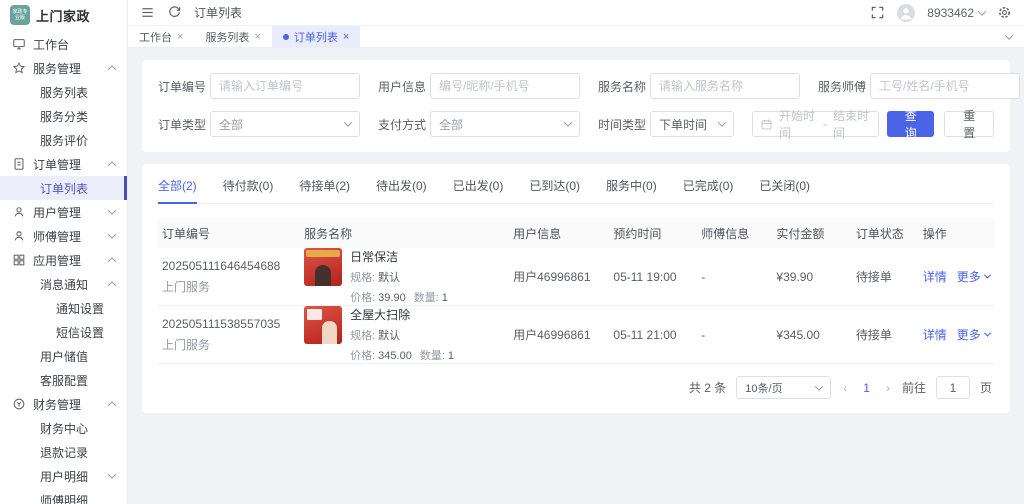 The image size is (1024, 504). What do you see at coordinates (554, 190) in the screenshot?
I see `status-tab-arrived: 已到达(0)` at bounding box center [554, 190].